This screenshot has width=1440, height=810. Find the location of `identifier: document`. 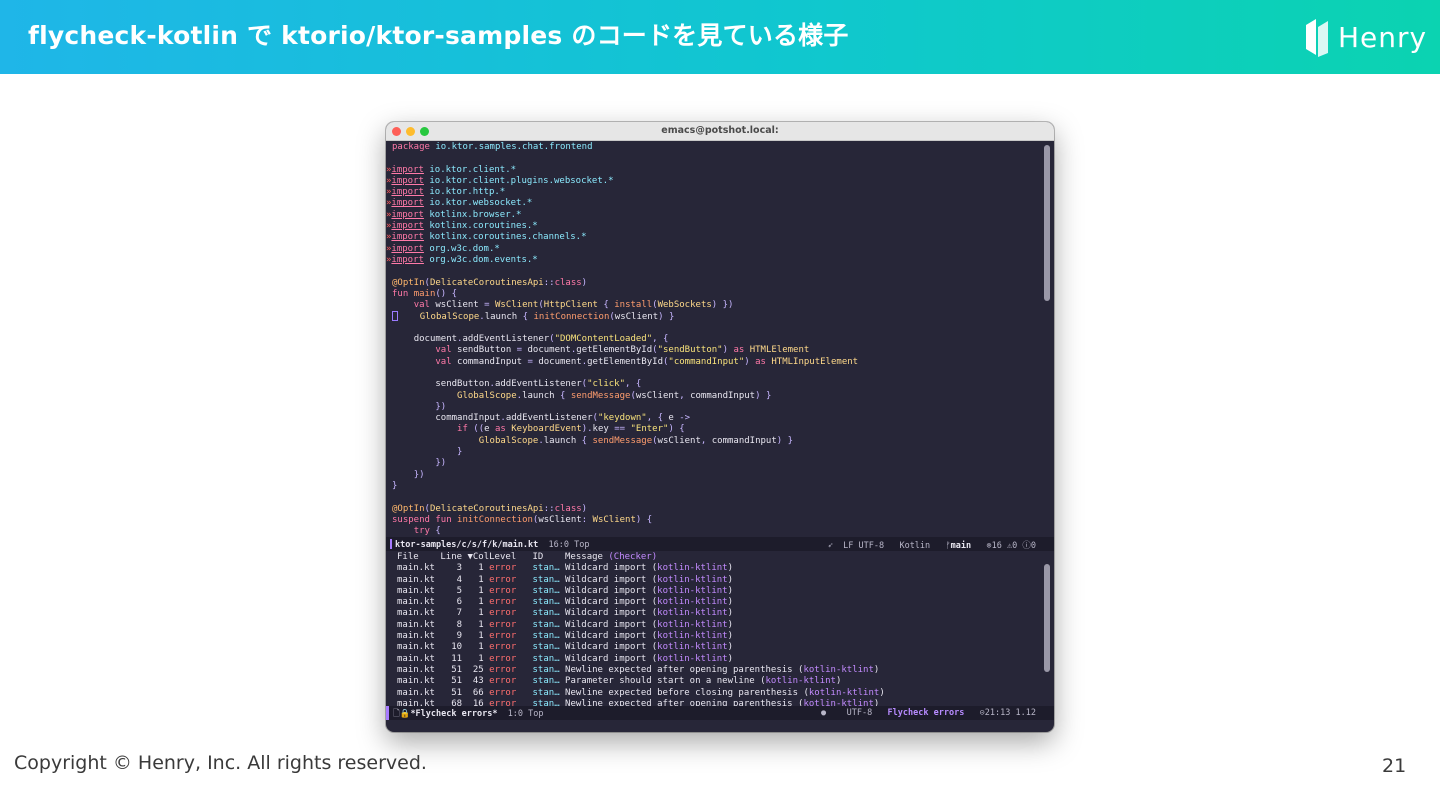

identifier: document is located at coordinates (435, 339).